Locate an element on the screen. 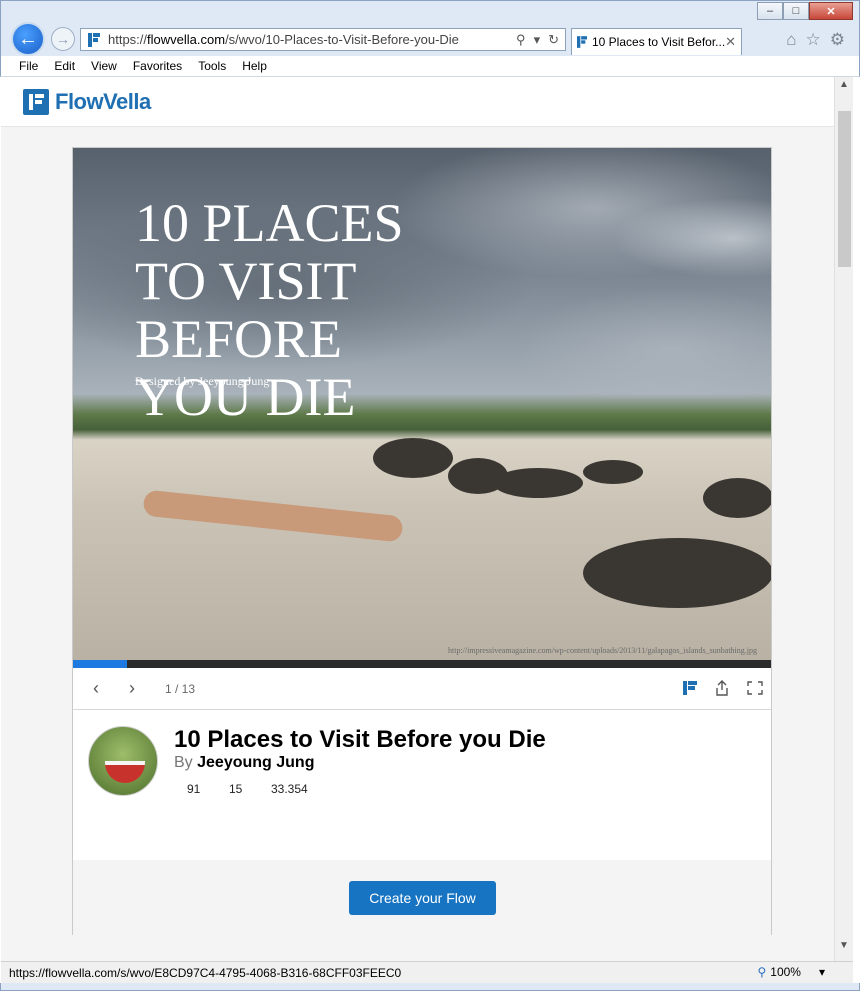 The image size is (860, 991). menu-file: File is located at coordinates (28, 66).